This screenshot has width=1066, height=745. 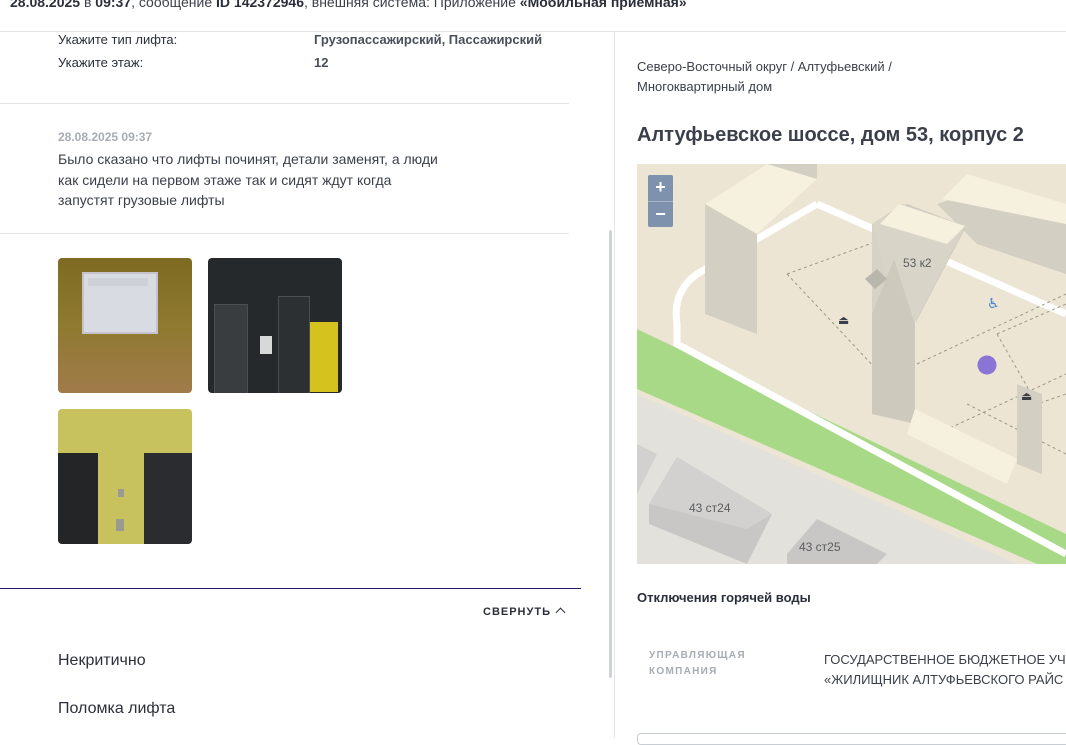 What do you see at coordinates (113, 5) in the screenshot?
I see `header-time: 09:37` at bounding box center [113, 5].